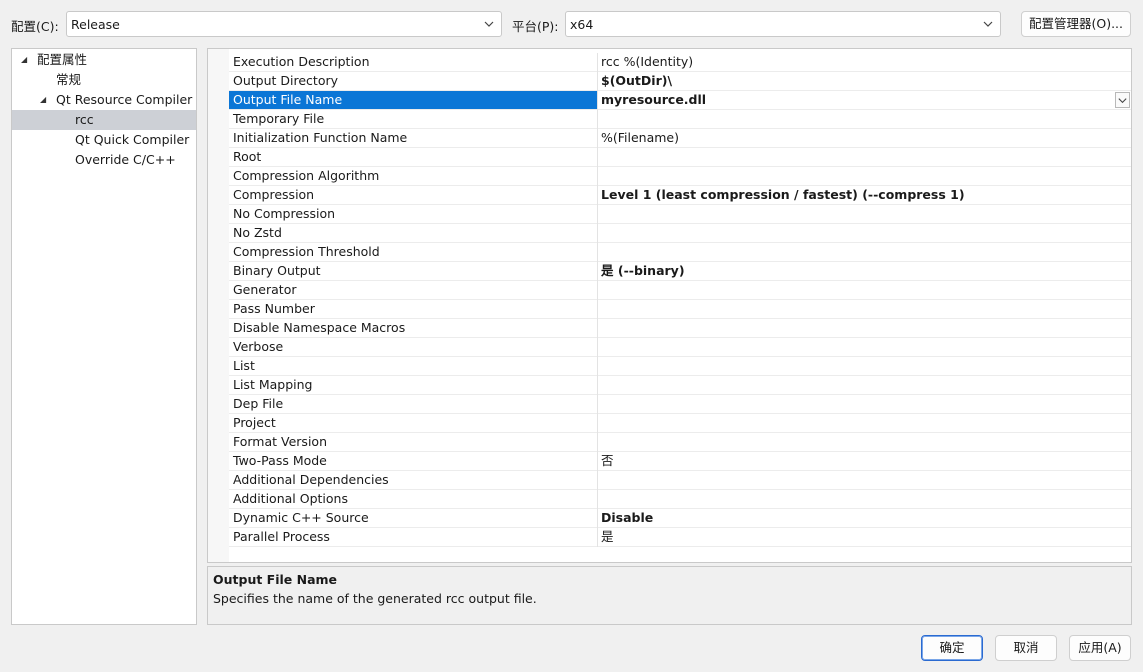 The image size is (1143, 672). I want to click on value-dropdown-button, so click(1122, 100).